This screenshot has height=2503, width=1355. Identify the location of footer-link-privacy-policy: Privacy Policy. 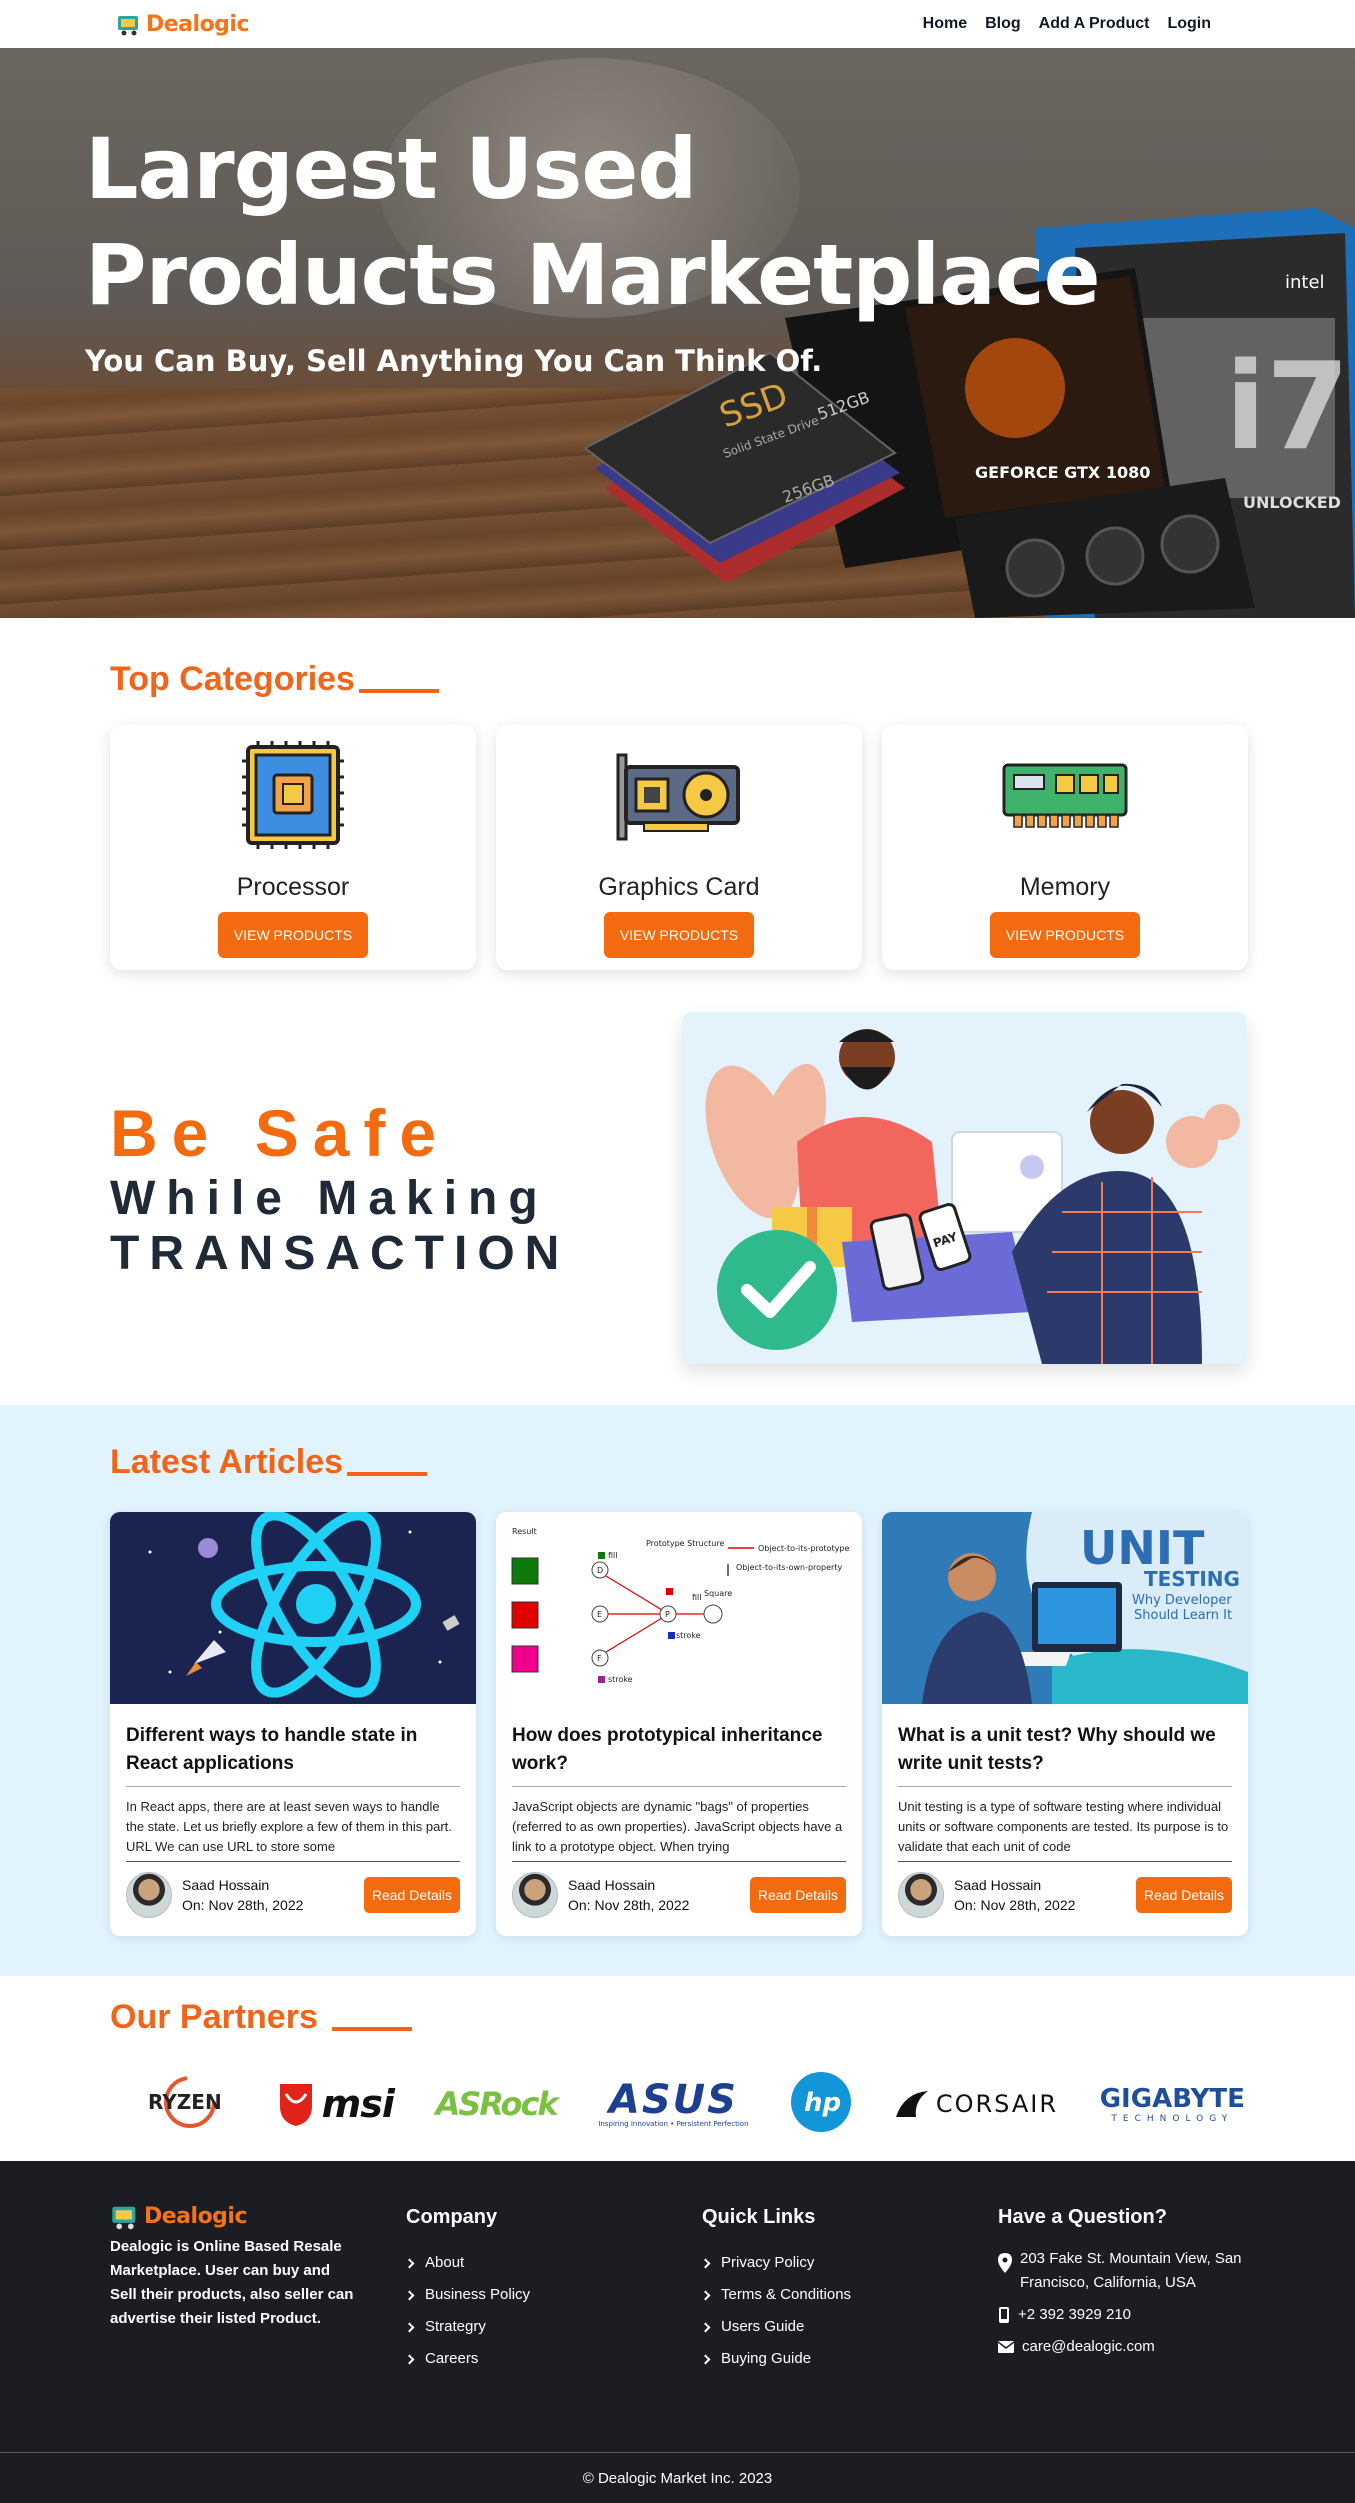
(849, 2263).